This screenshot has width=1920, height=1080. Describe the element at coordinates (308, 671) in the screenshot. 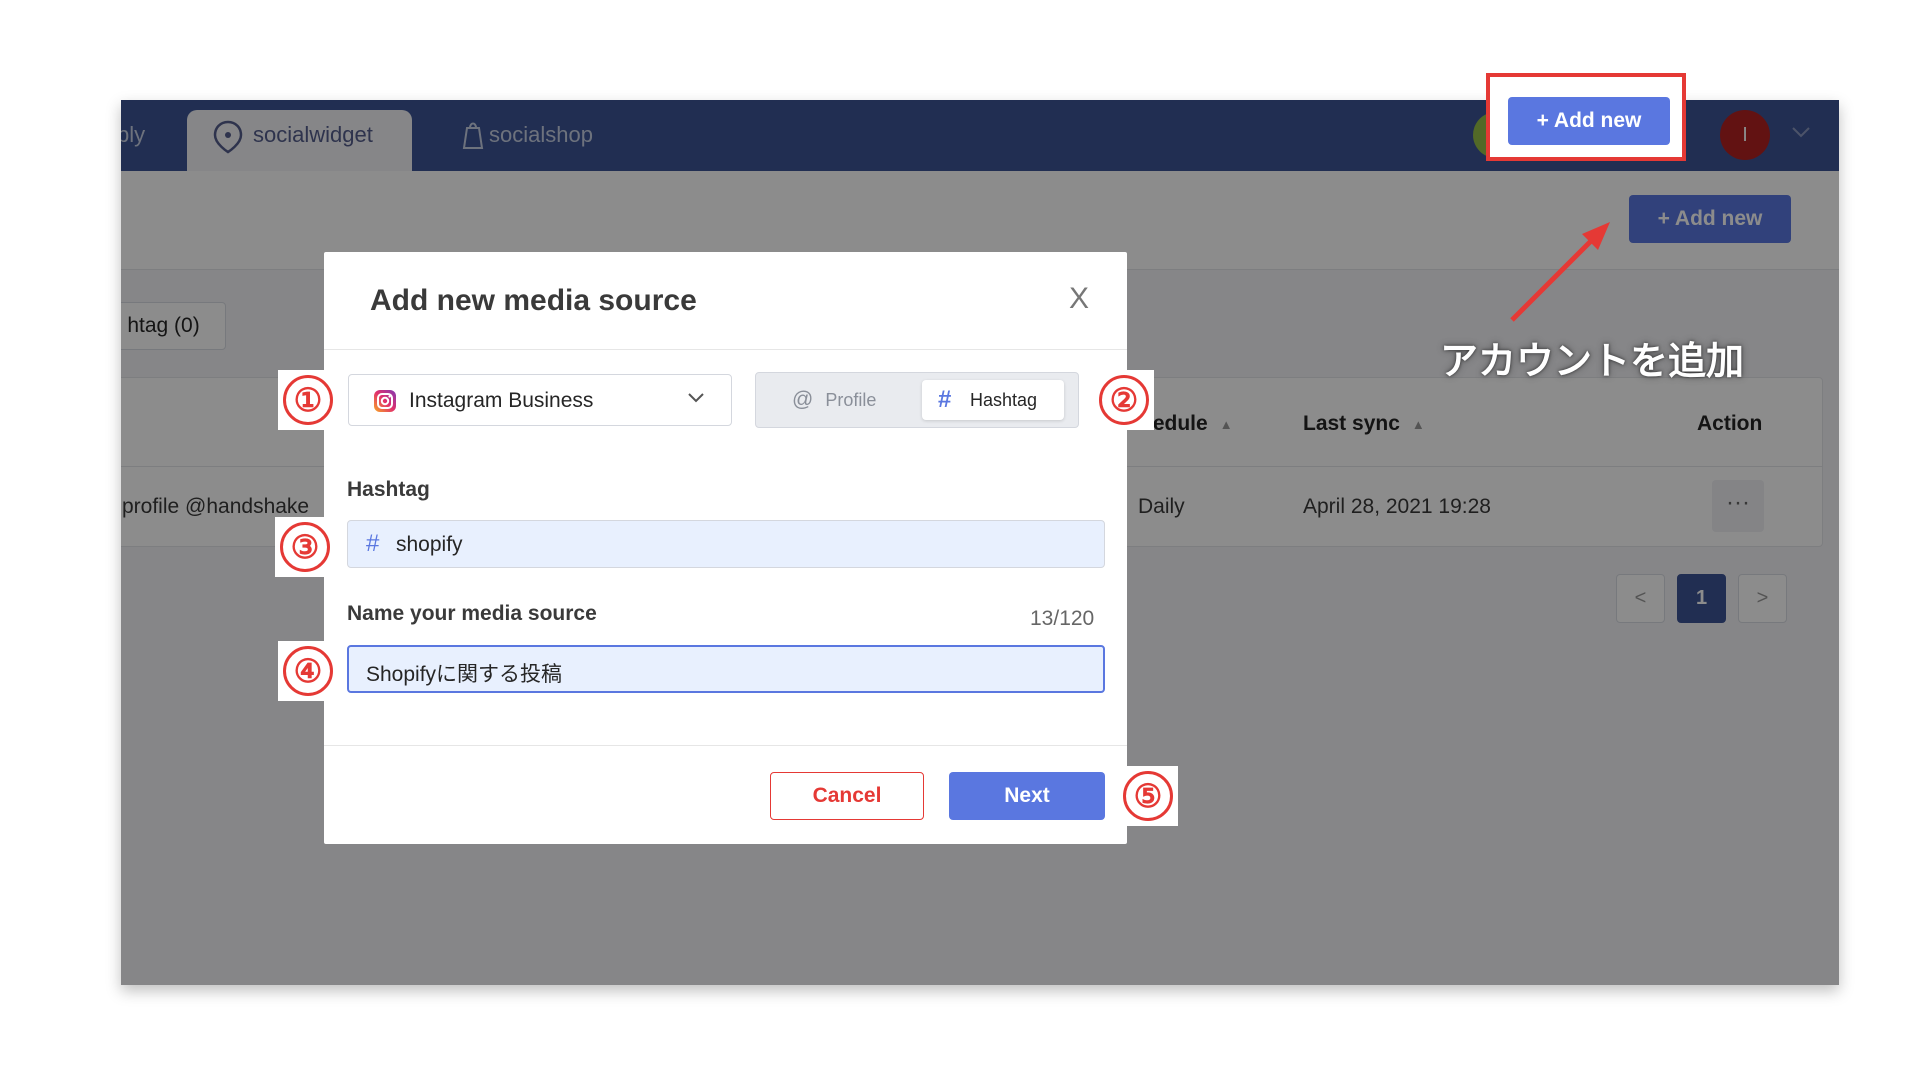

I see `annotation-step-4: ④` at that location.